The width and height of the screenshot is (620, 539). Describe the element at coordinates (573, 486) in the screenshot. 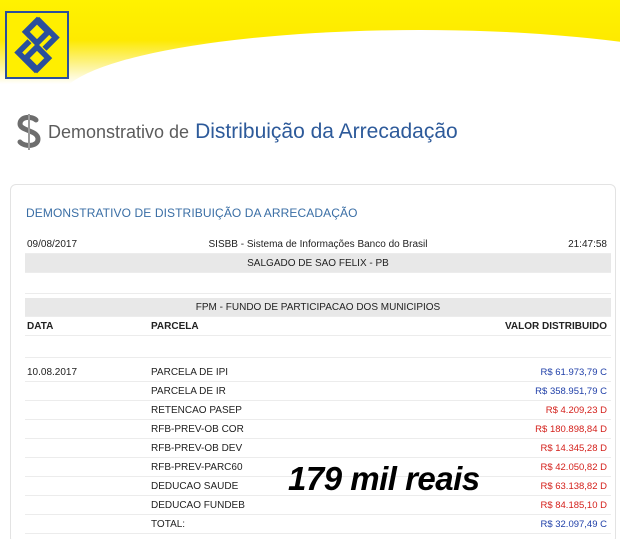

I see `valor-amount: R$ 63.138,82 D` at that location.